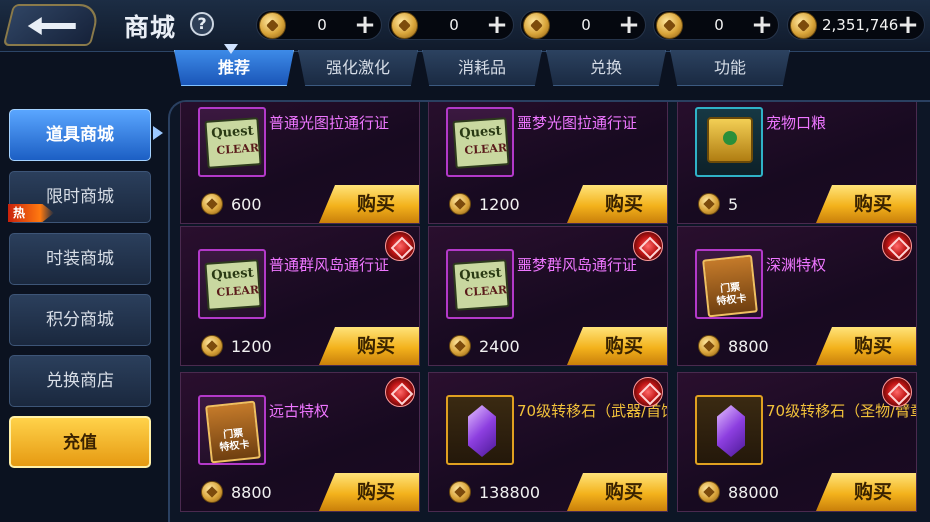  I want to click on item-name: 宠物口粮, so click(796, 123).